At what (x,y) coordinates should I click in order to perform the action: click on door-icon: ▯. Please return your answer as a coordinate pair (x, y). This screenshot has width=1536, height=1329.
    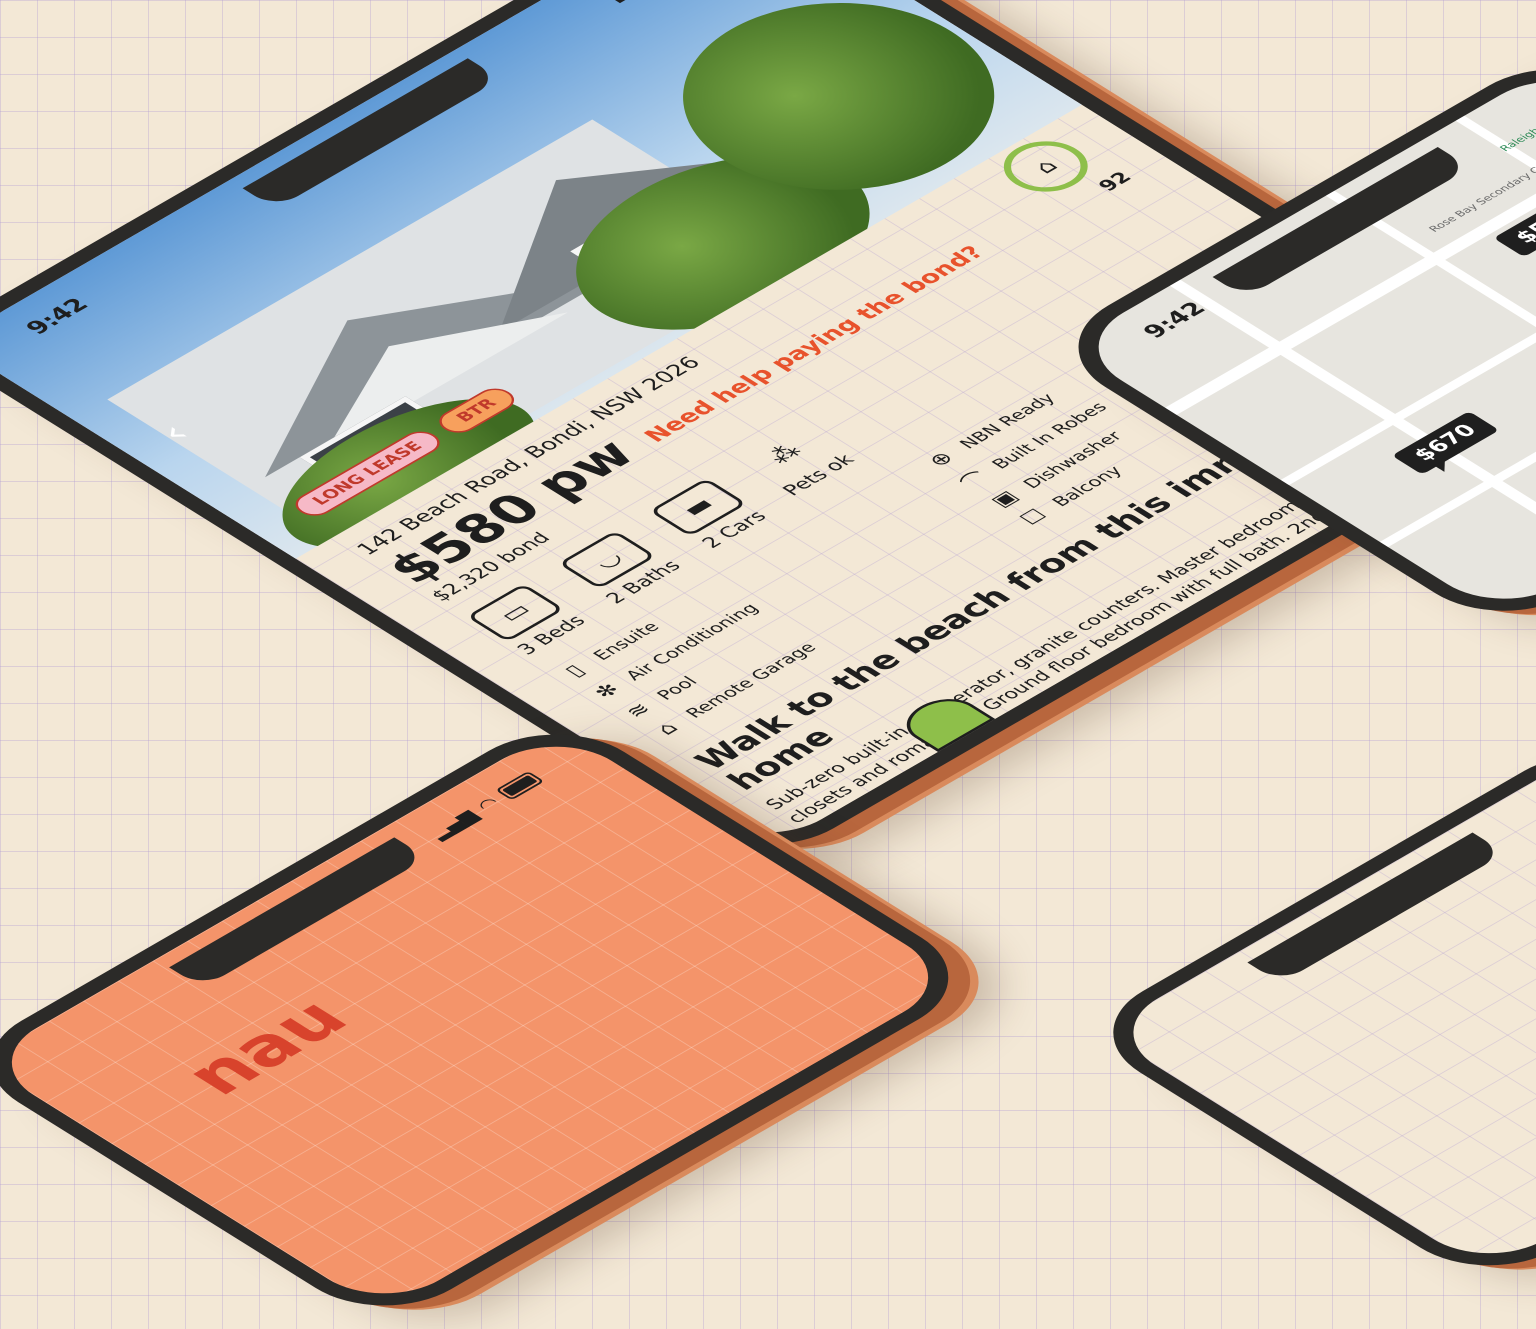
    Looking at the image, I should click on (575, 671).